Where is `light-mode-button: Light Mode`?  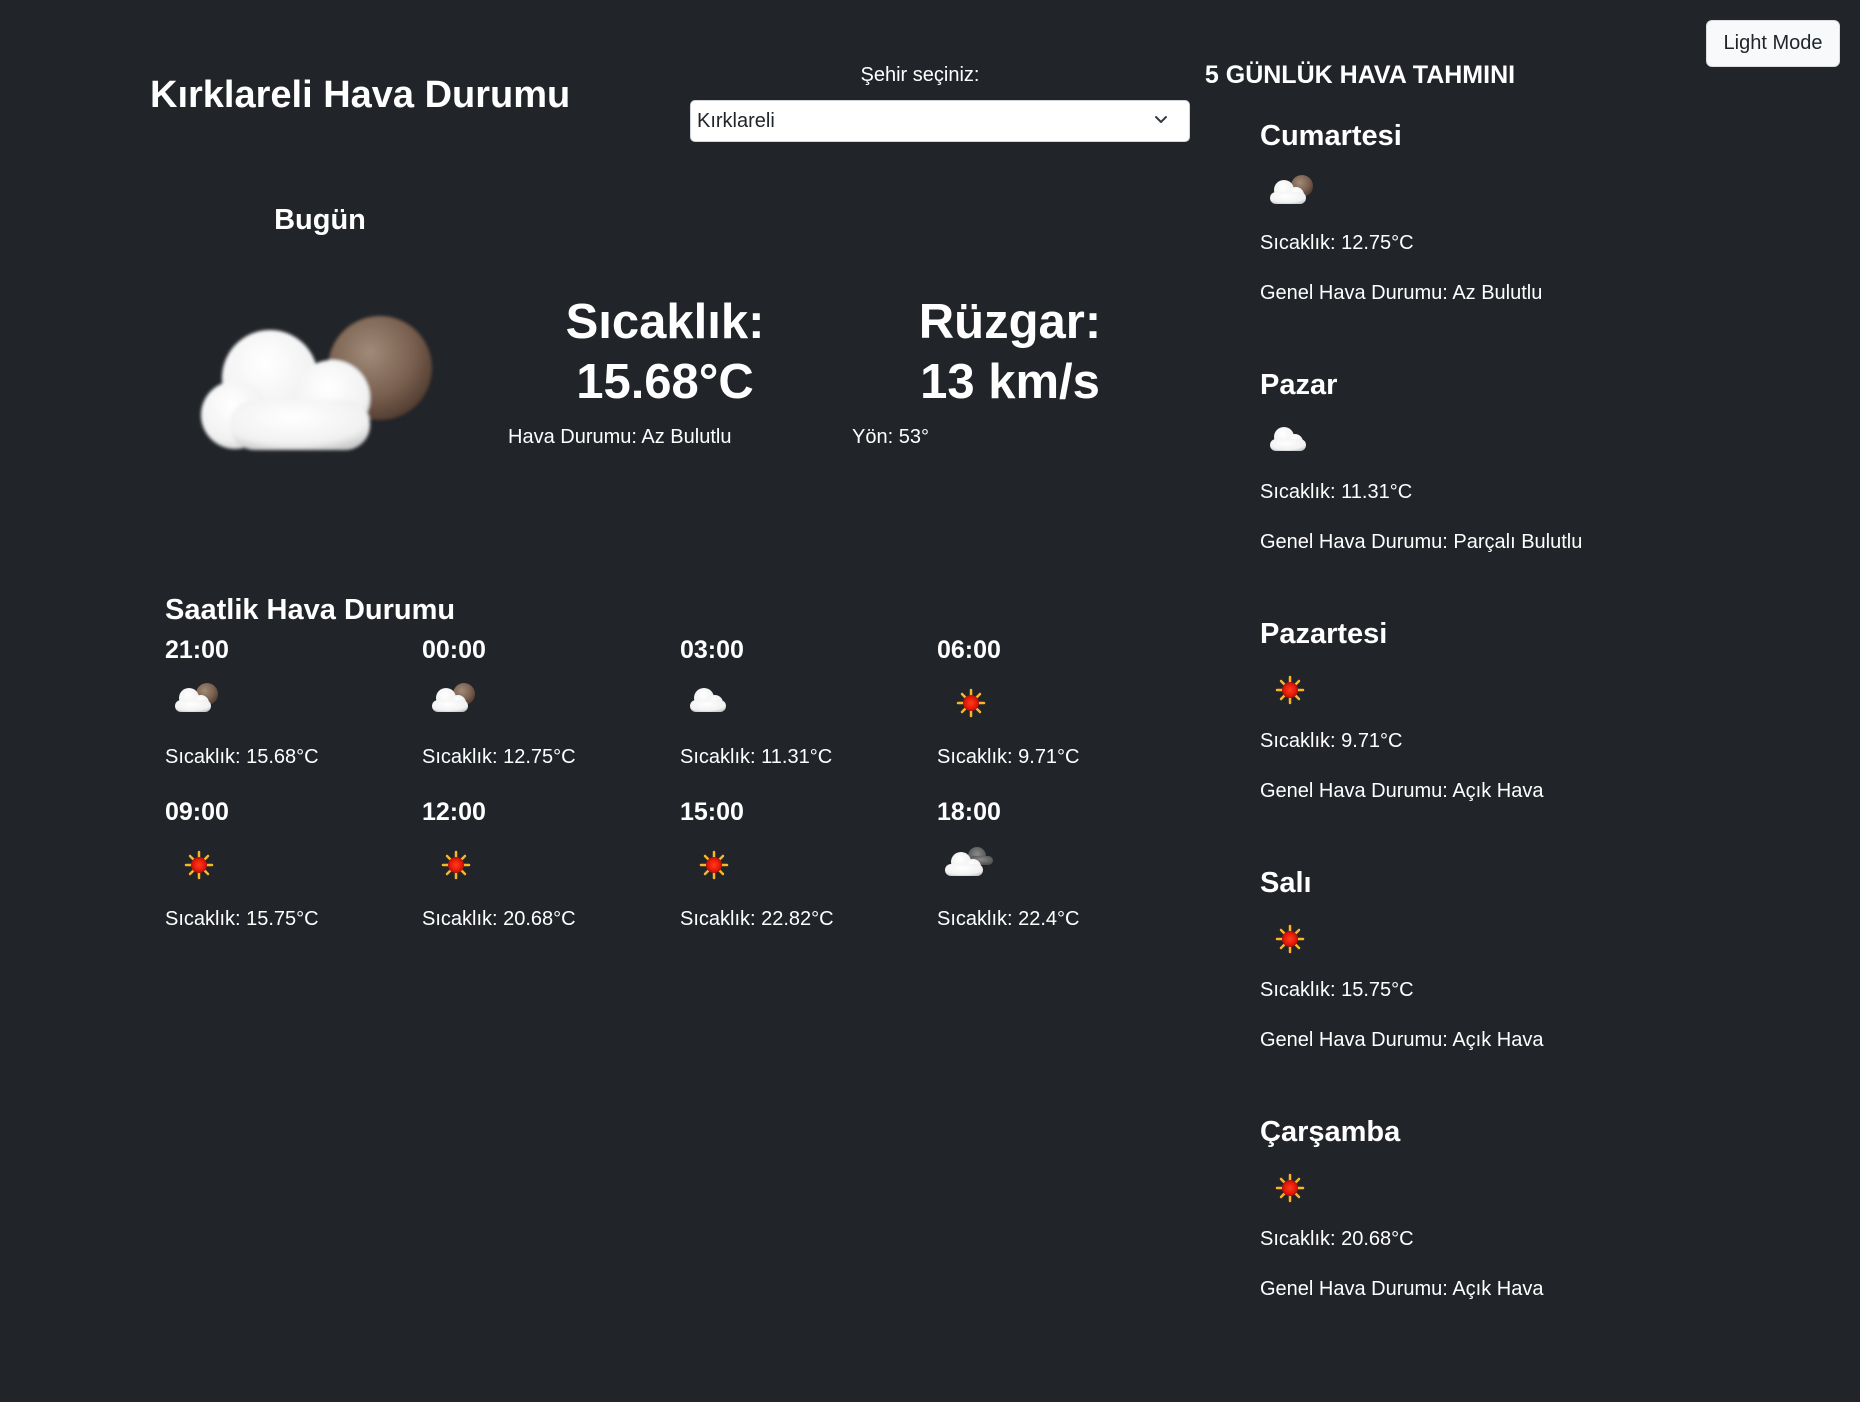 light-mode-button: Light Mode is located at coordinates (1773, 43).